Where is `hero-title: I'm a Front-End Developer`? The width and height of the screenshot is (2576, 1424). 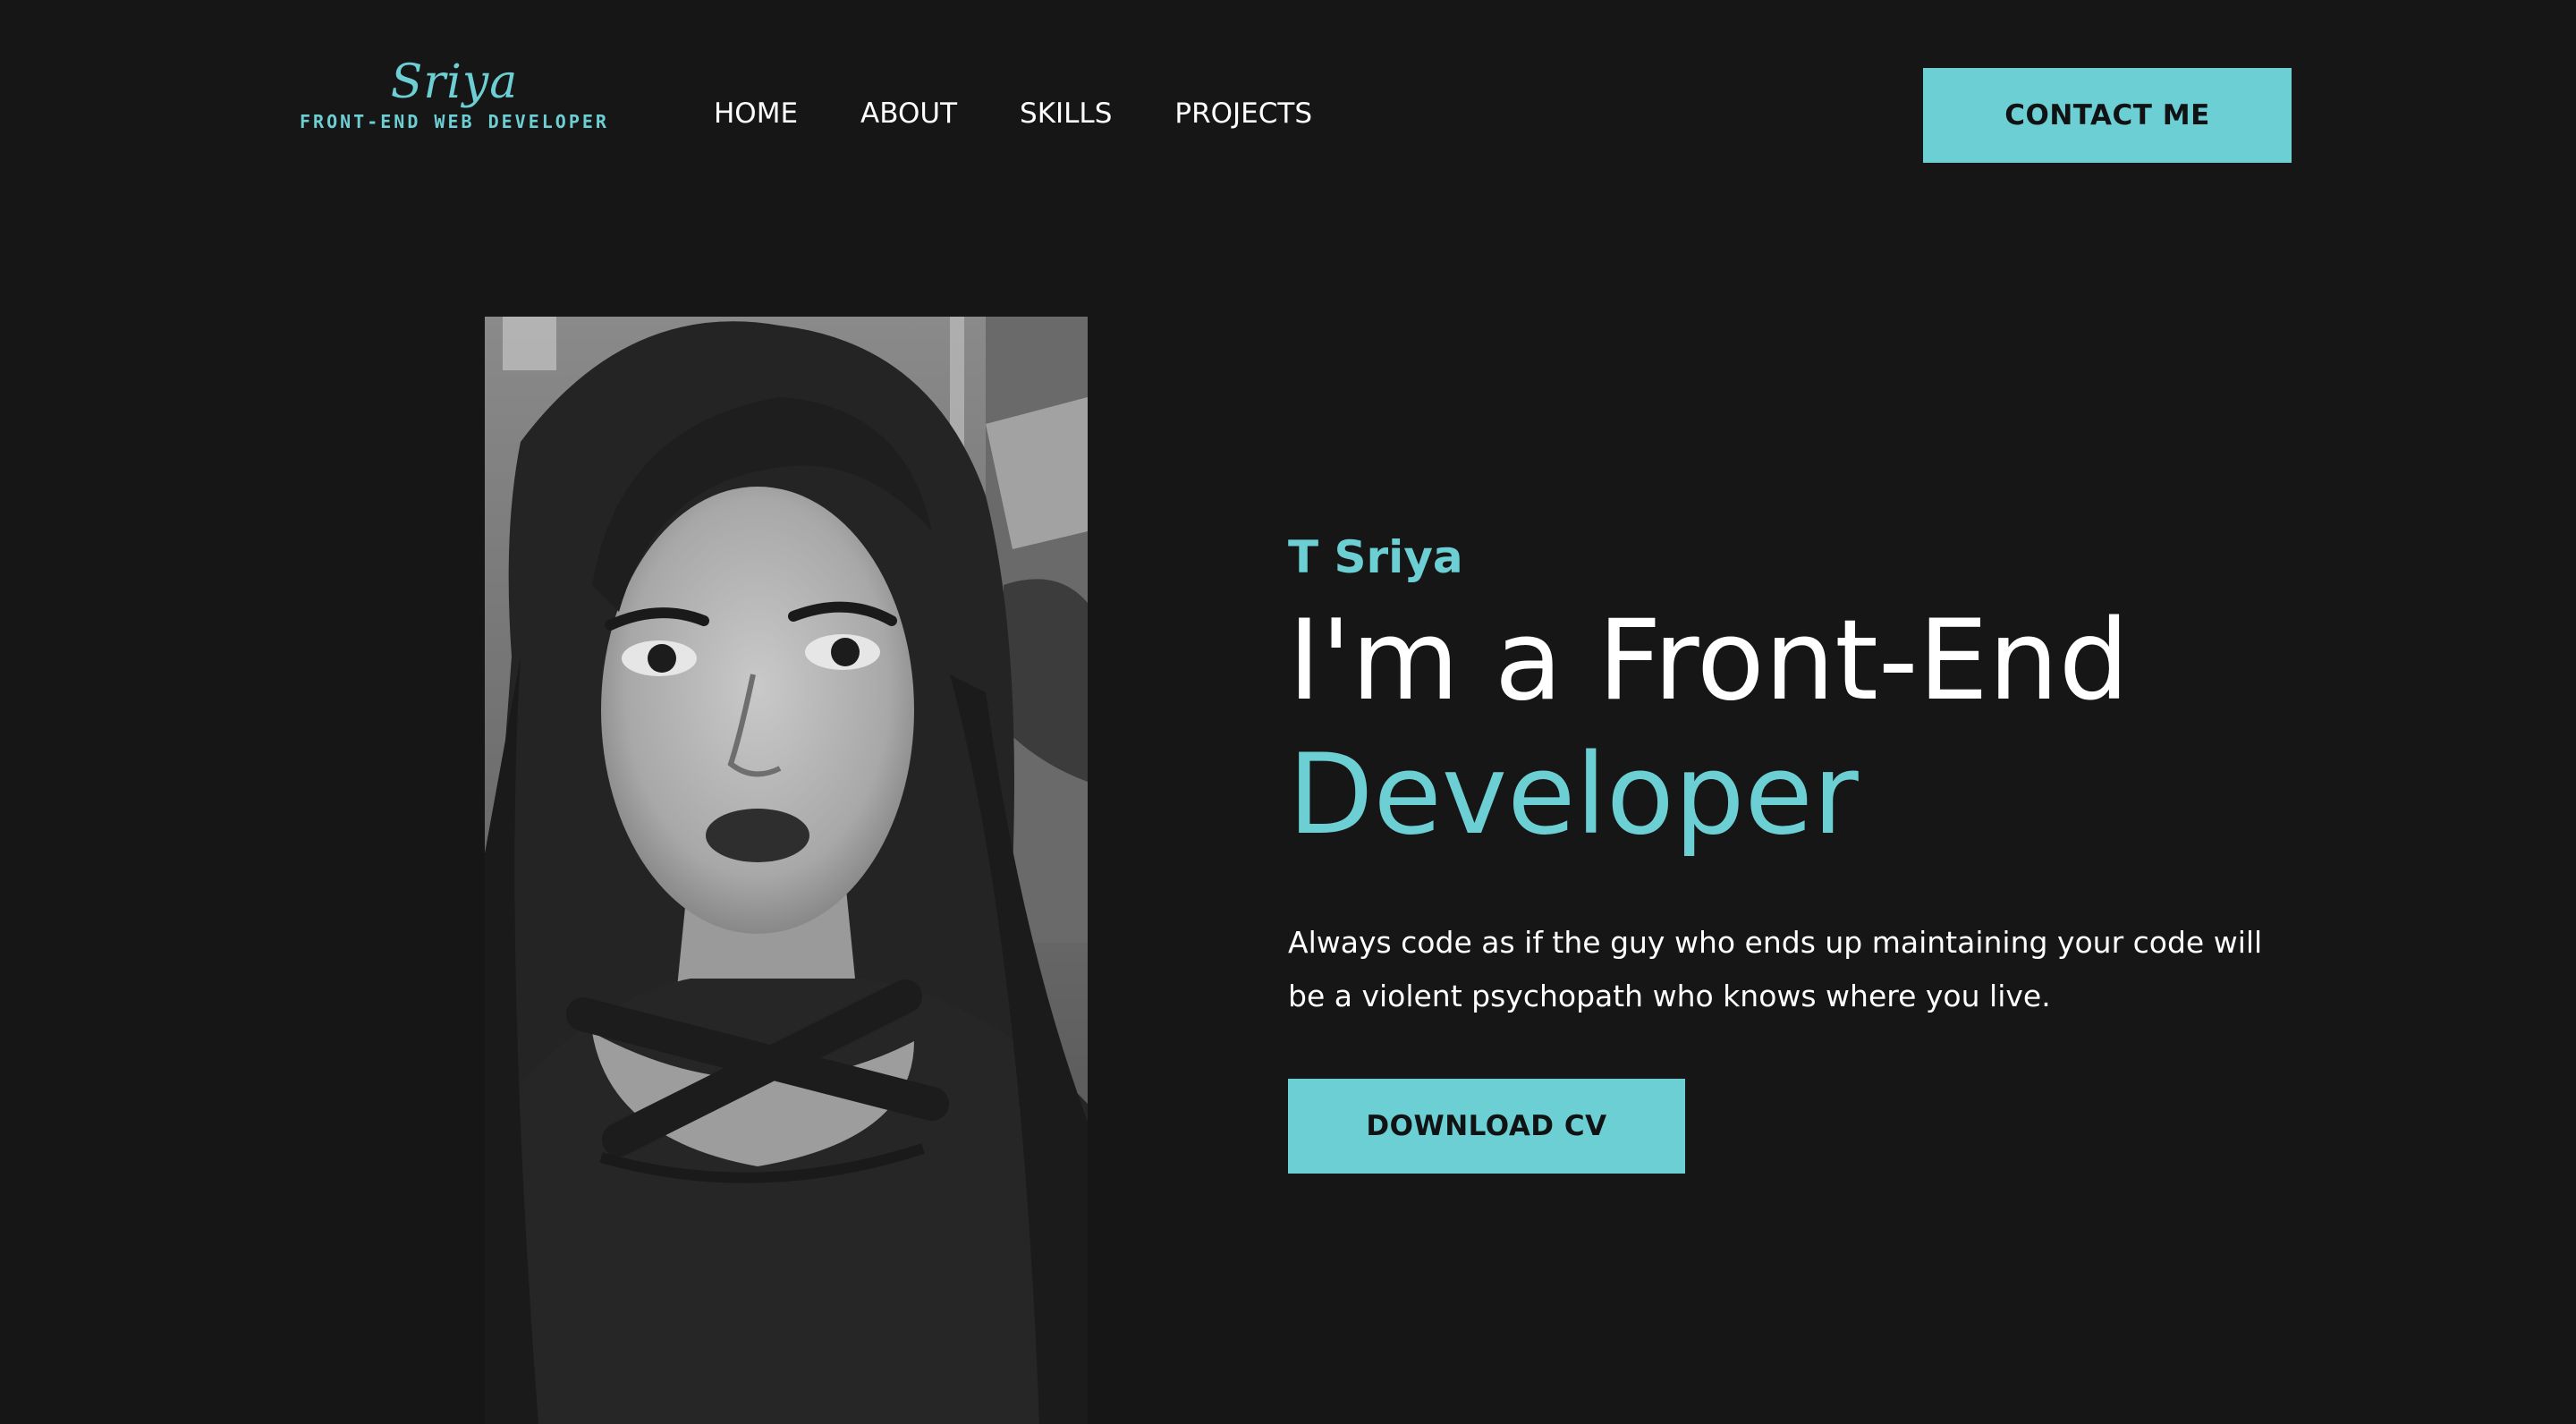 hero-title: I'm a Front-End Developer is located at coordinates (1807, 728).